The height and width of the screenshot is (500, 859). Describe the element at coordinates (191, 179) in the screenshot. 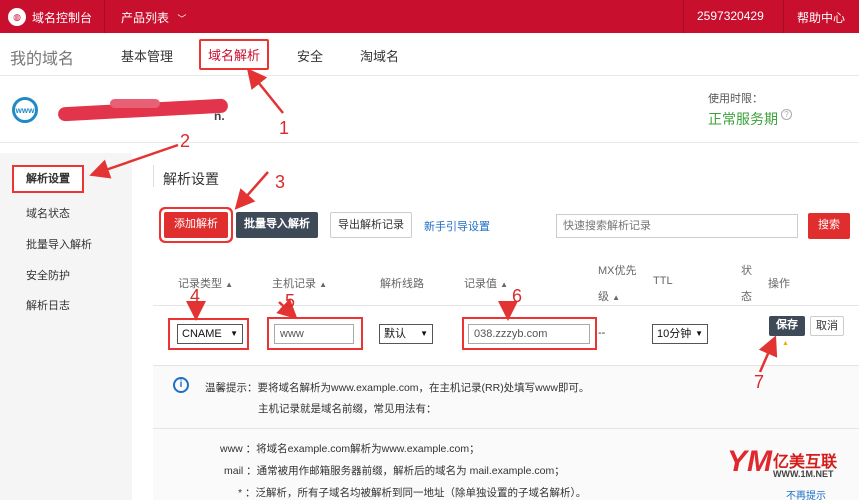

I see `panel-title: 解析设置` at that location.